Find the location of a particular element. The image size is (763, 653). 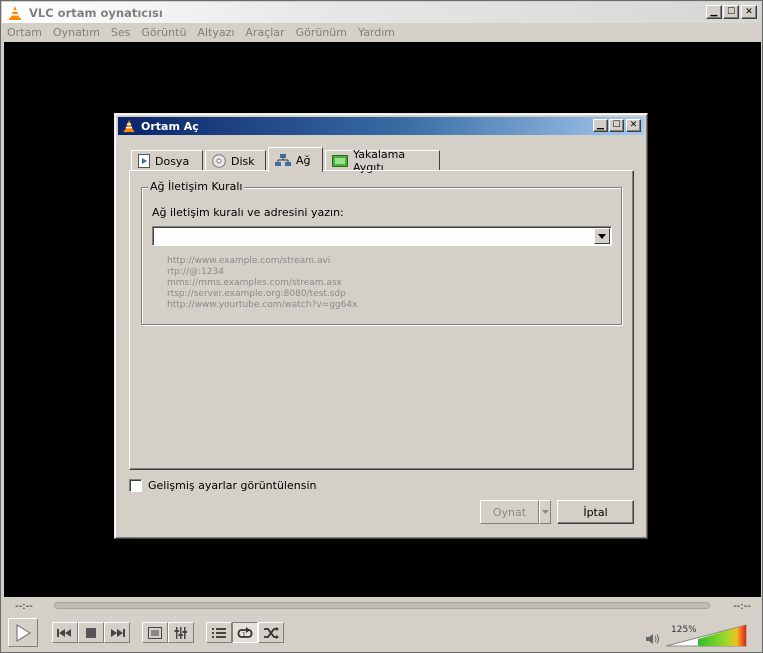

menu-yardim: Yardım is located at coordinates (376, 32).